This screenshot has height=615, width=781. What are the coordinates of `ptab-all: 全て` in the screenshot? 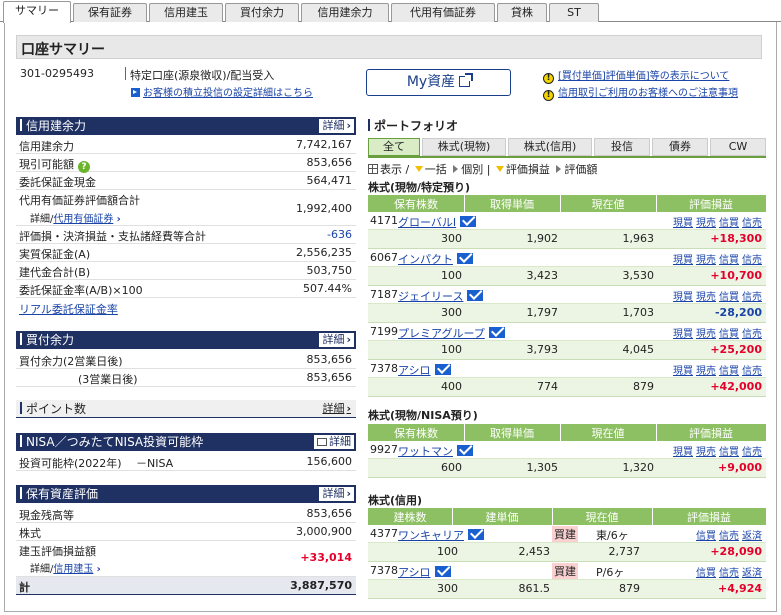 It's located at (394, 147).